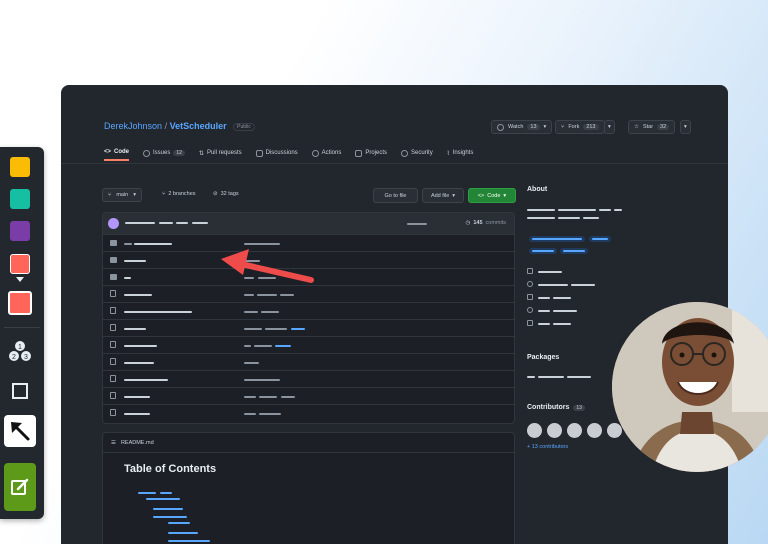 This screenshot has height=544, width=768. Describe the element at coordinates (20, 264) in the screenshot. I see `color-swatch-red` at that location.